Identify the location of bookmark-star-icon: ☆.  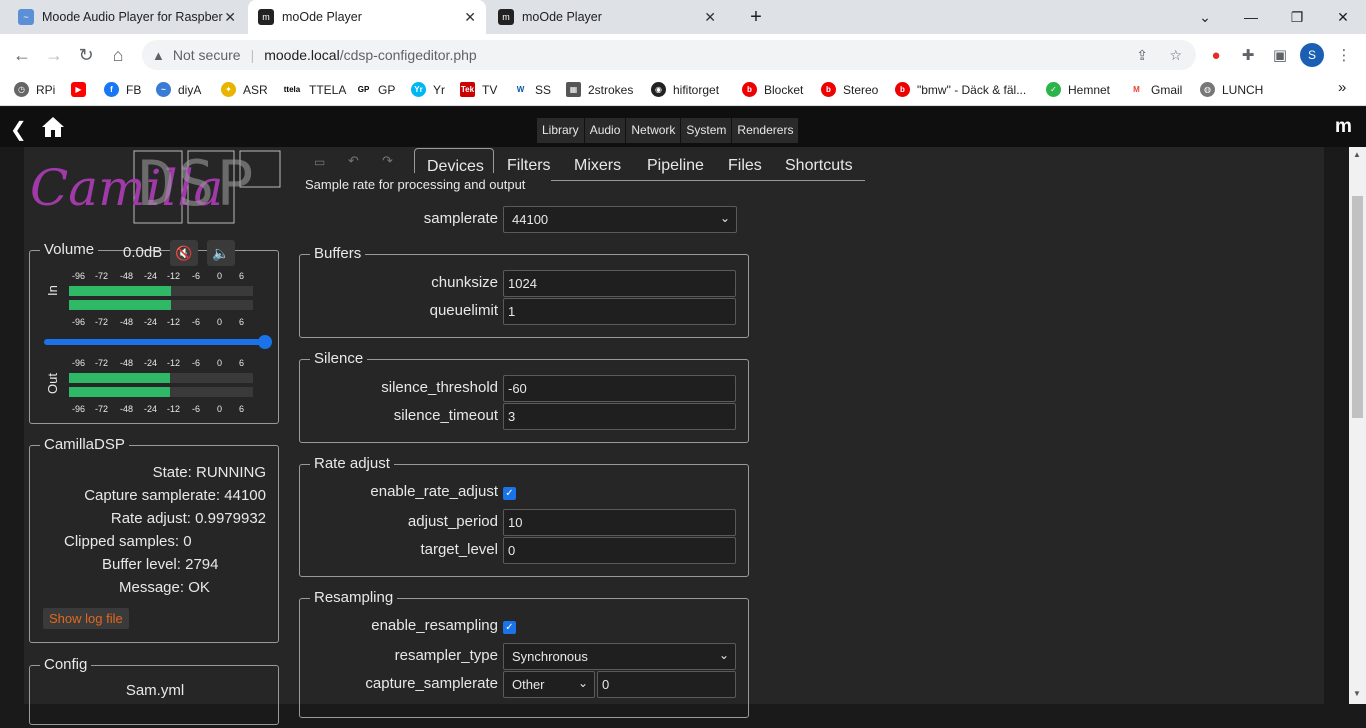
(1175, 55).